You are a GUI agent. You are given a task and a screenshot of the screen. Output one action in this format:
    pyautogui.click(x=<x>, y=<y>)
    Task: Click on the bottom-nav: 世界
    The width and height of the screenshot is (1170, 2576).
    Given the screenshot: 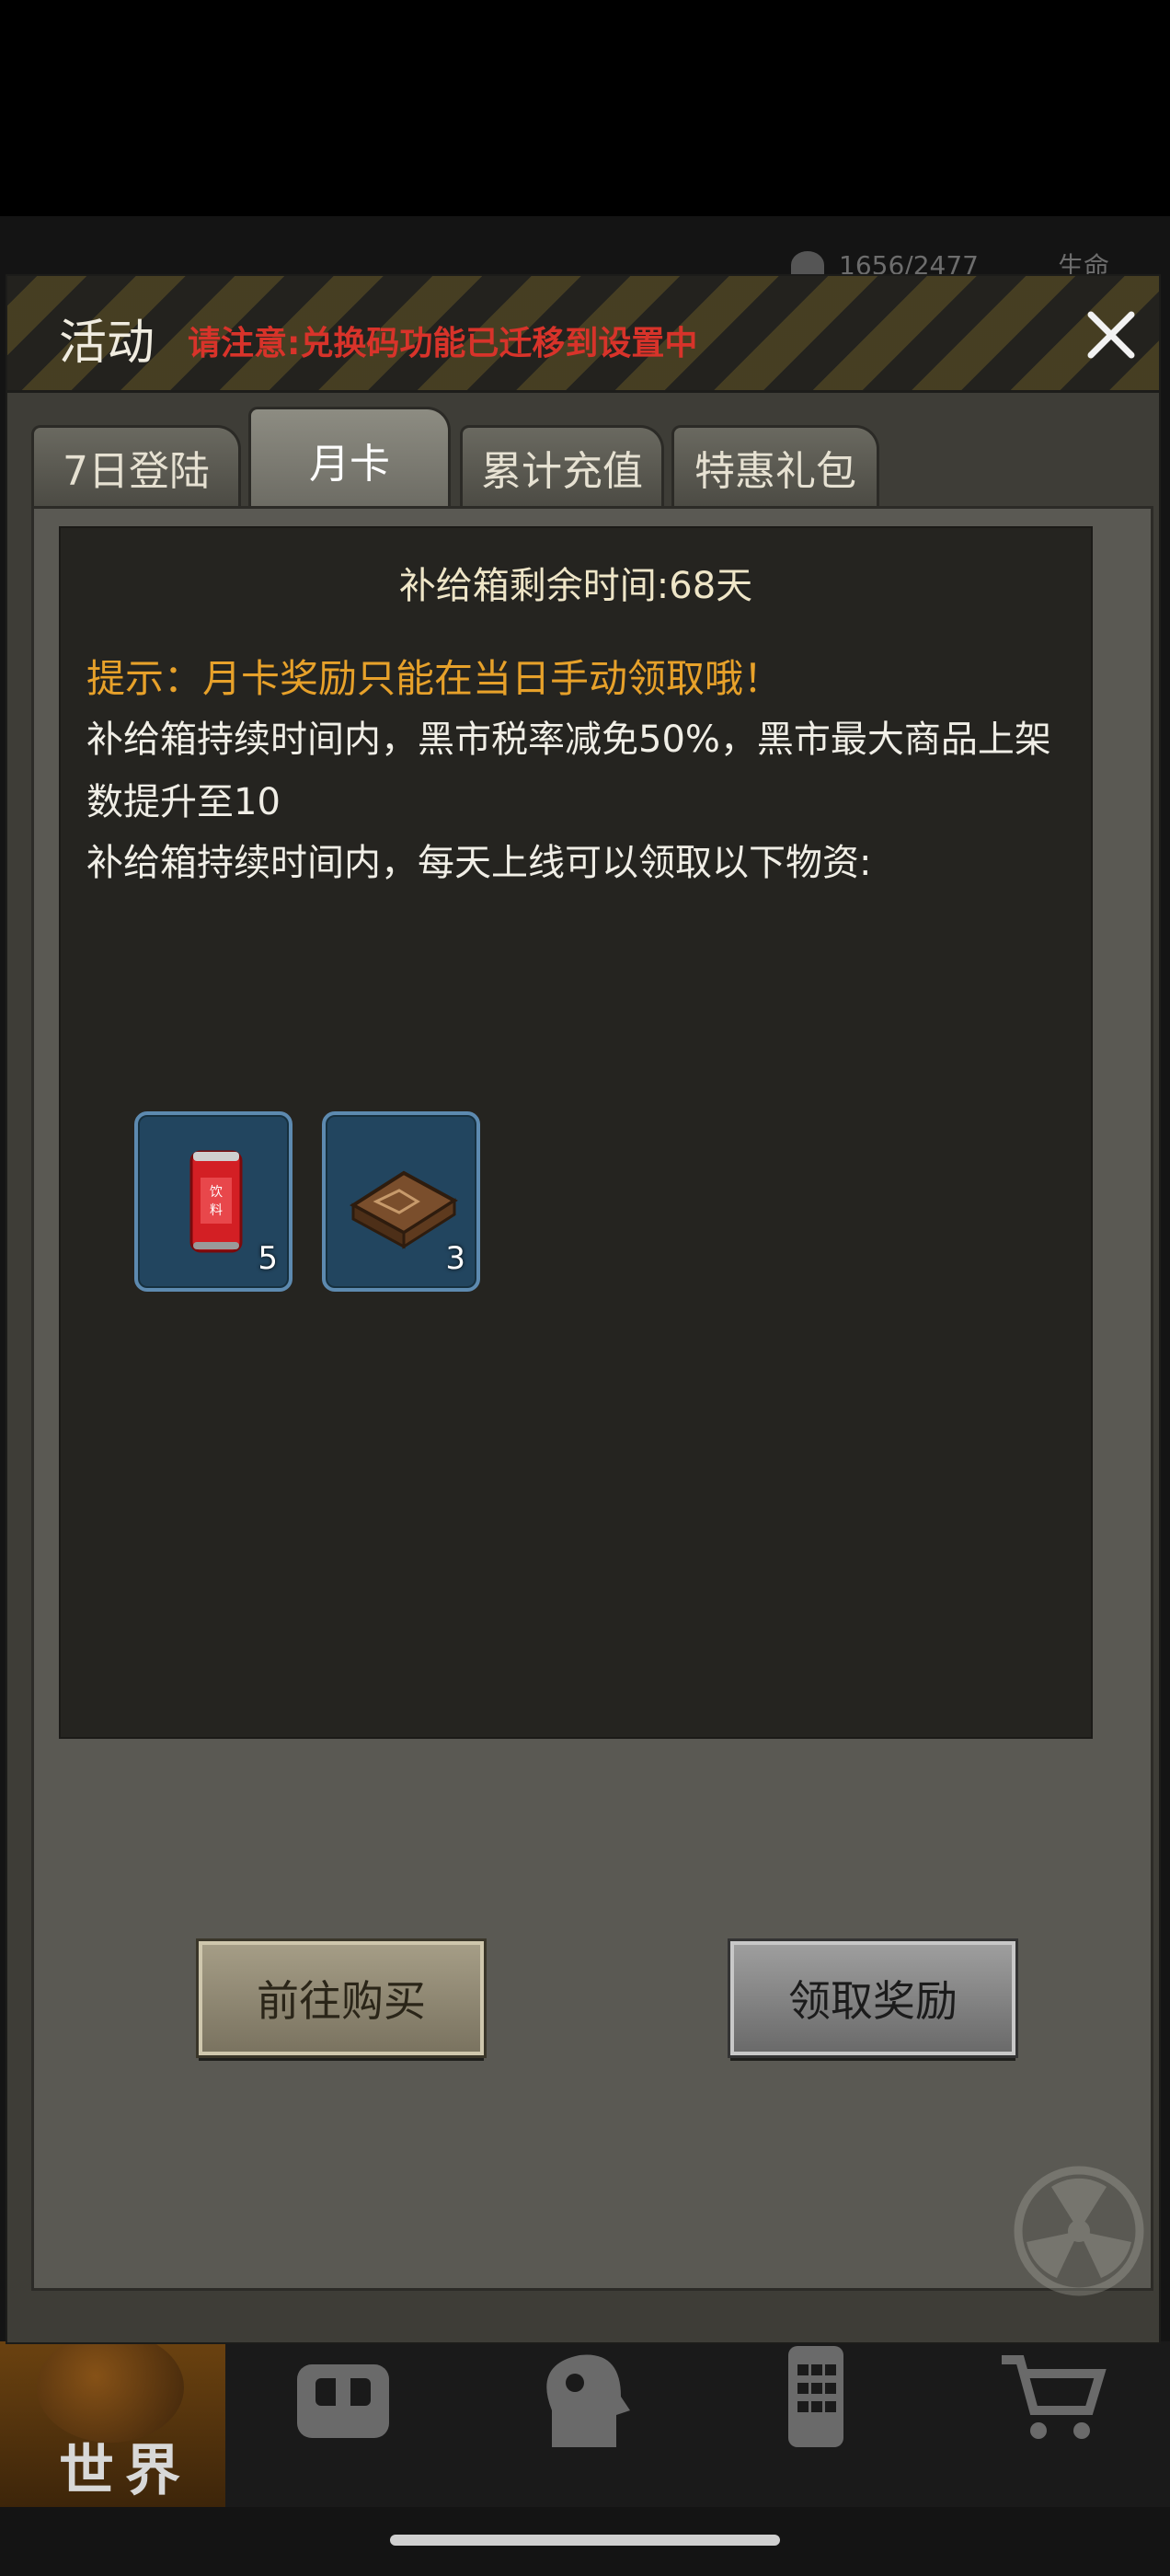 What is the action you would take?
    pyautogui.click(x=585, y=2419)
    